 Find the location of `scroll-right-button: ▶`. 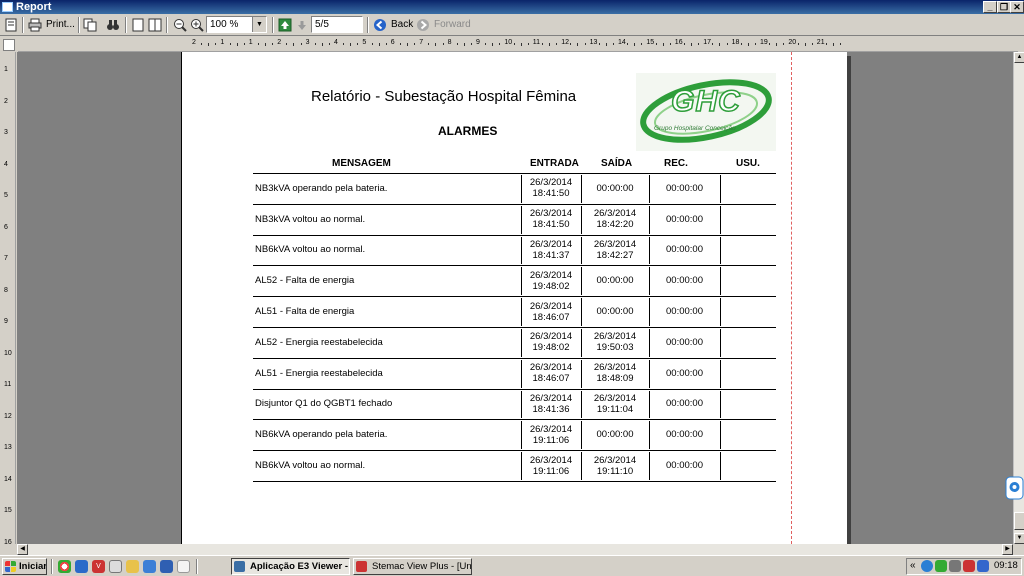

scroll-right-button: ▶ is located at coordinates (1007, 549).